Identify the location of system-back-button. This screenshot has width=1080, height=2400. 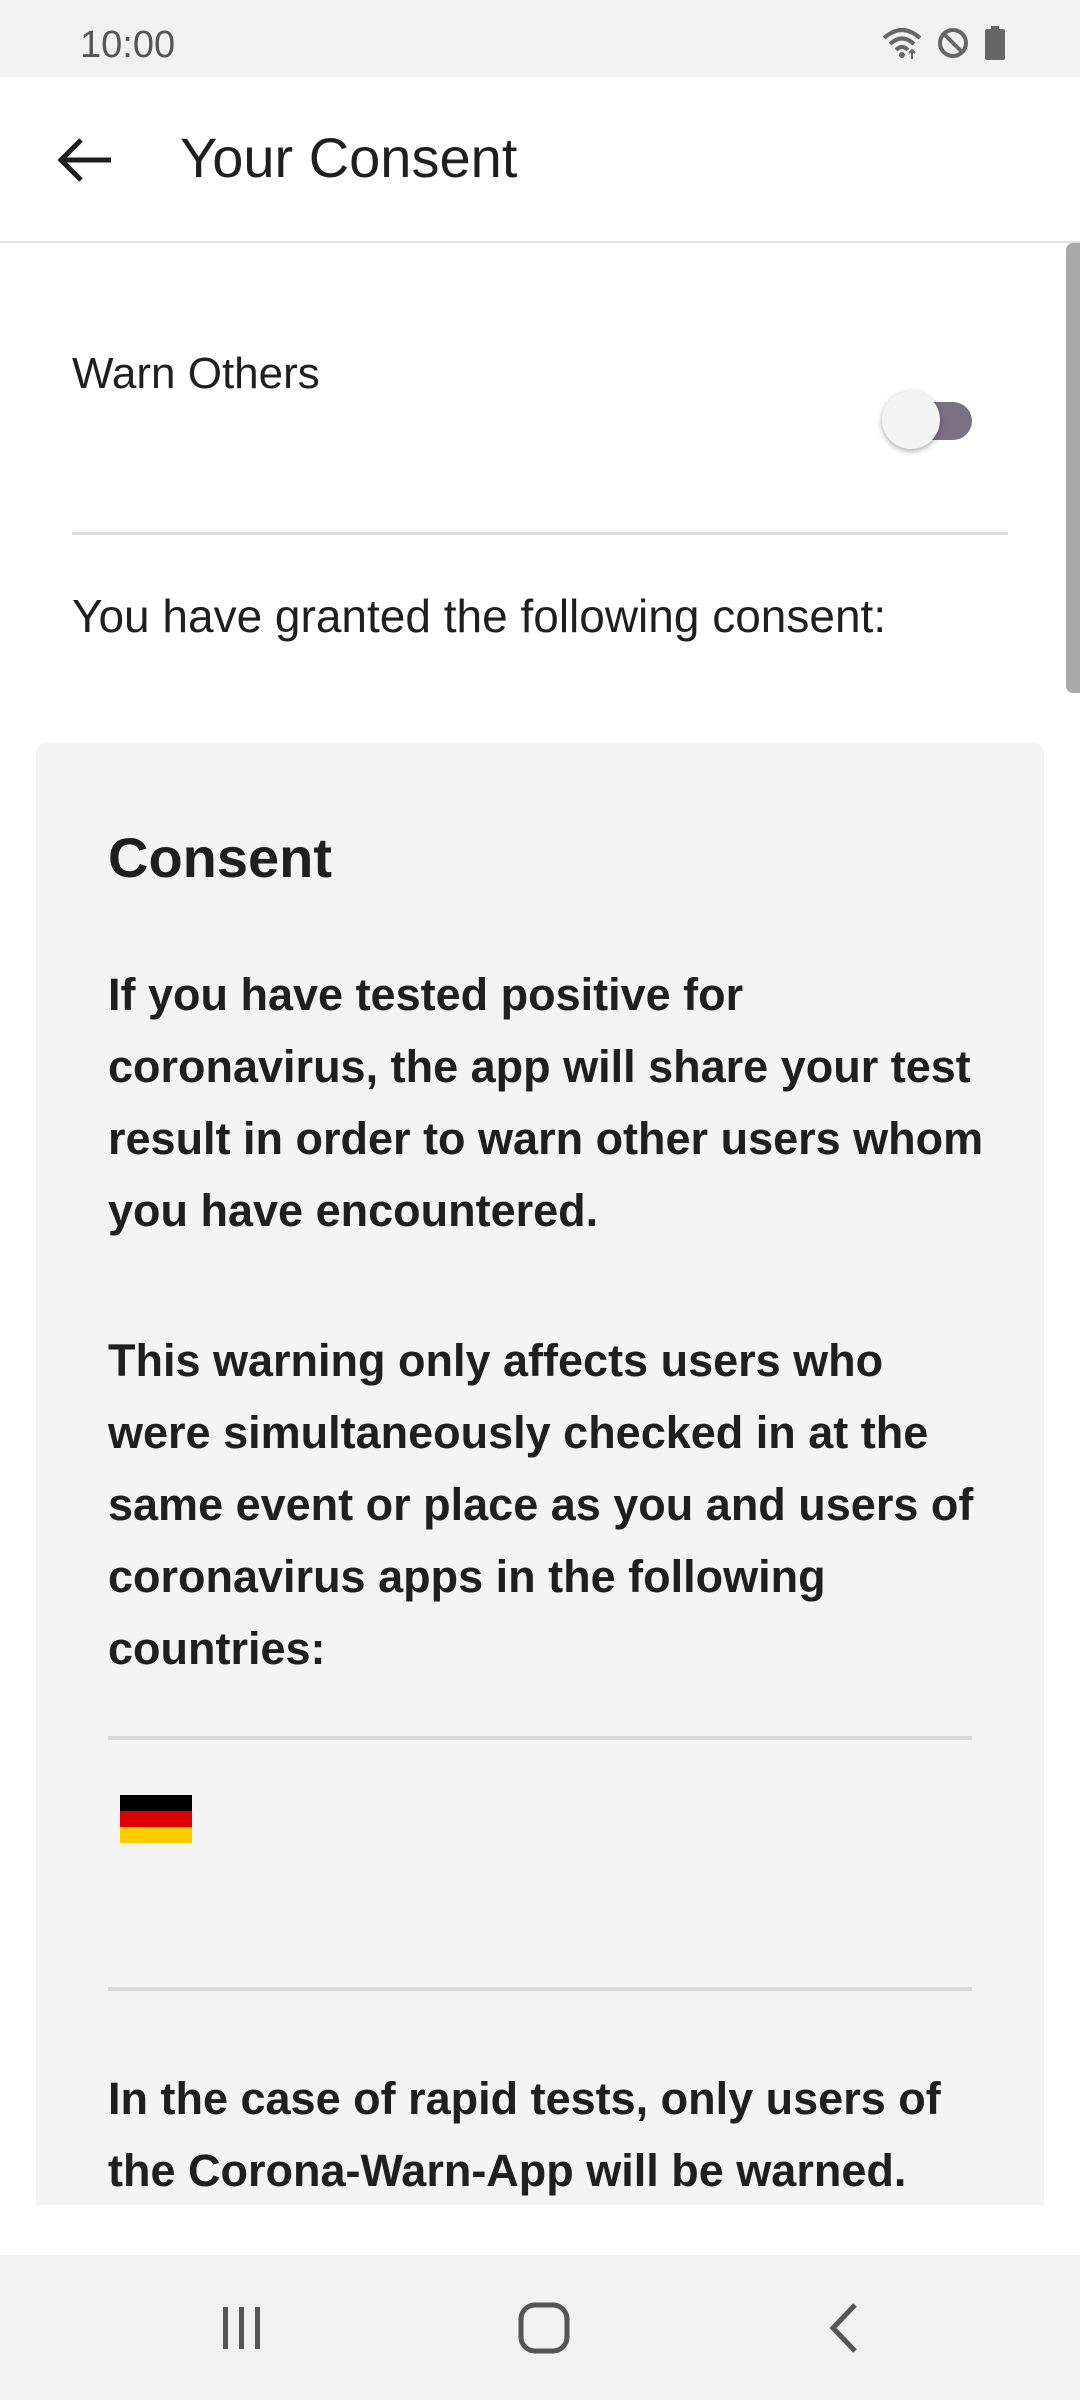
(845, 2330).